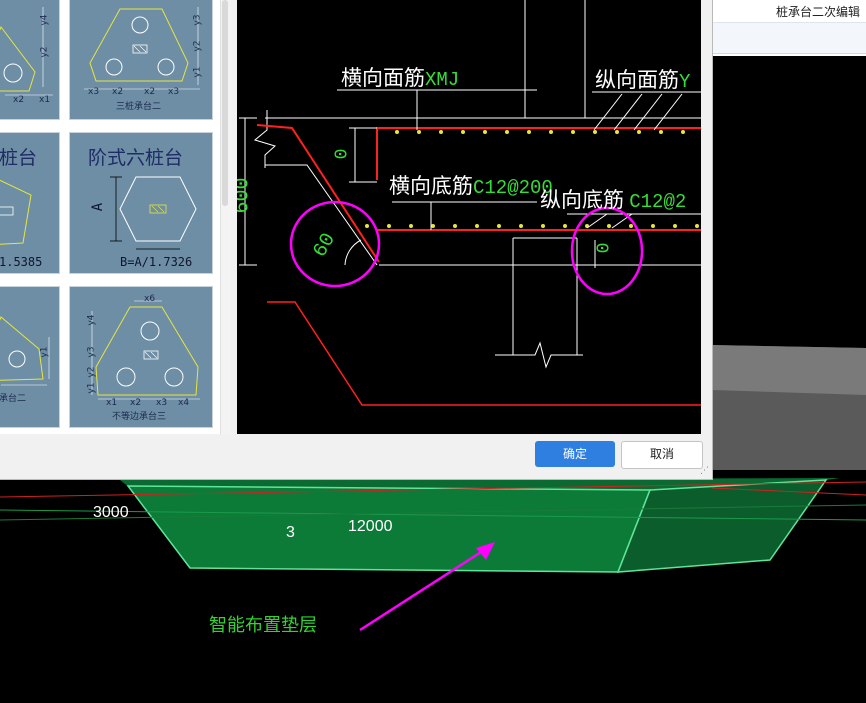  Describe the element at coordinates (597, 221) in the screenshot. I see `label-leader` at that location.